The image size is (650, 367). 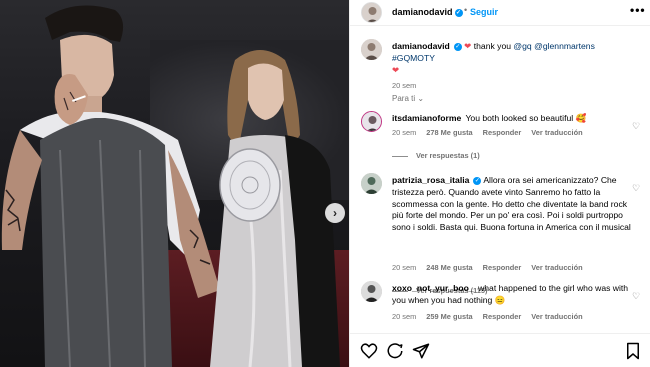 I want to click on comment-icon, so click(x=395, y=351).